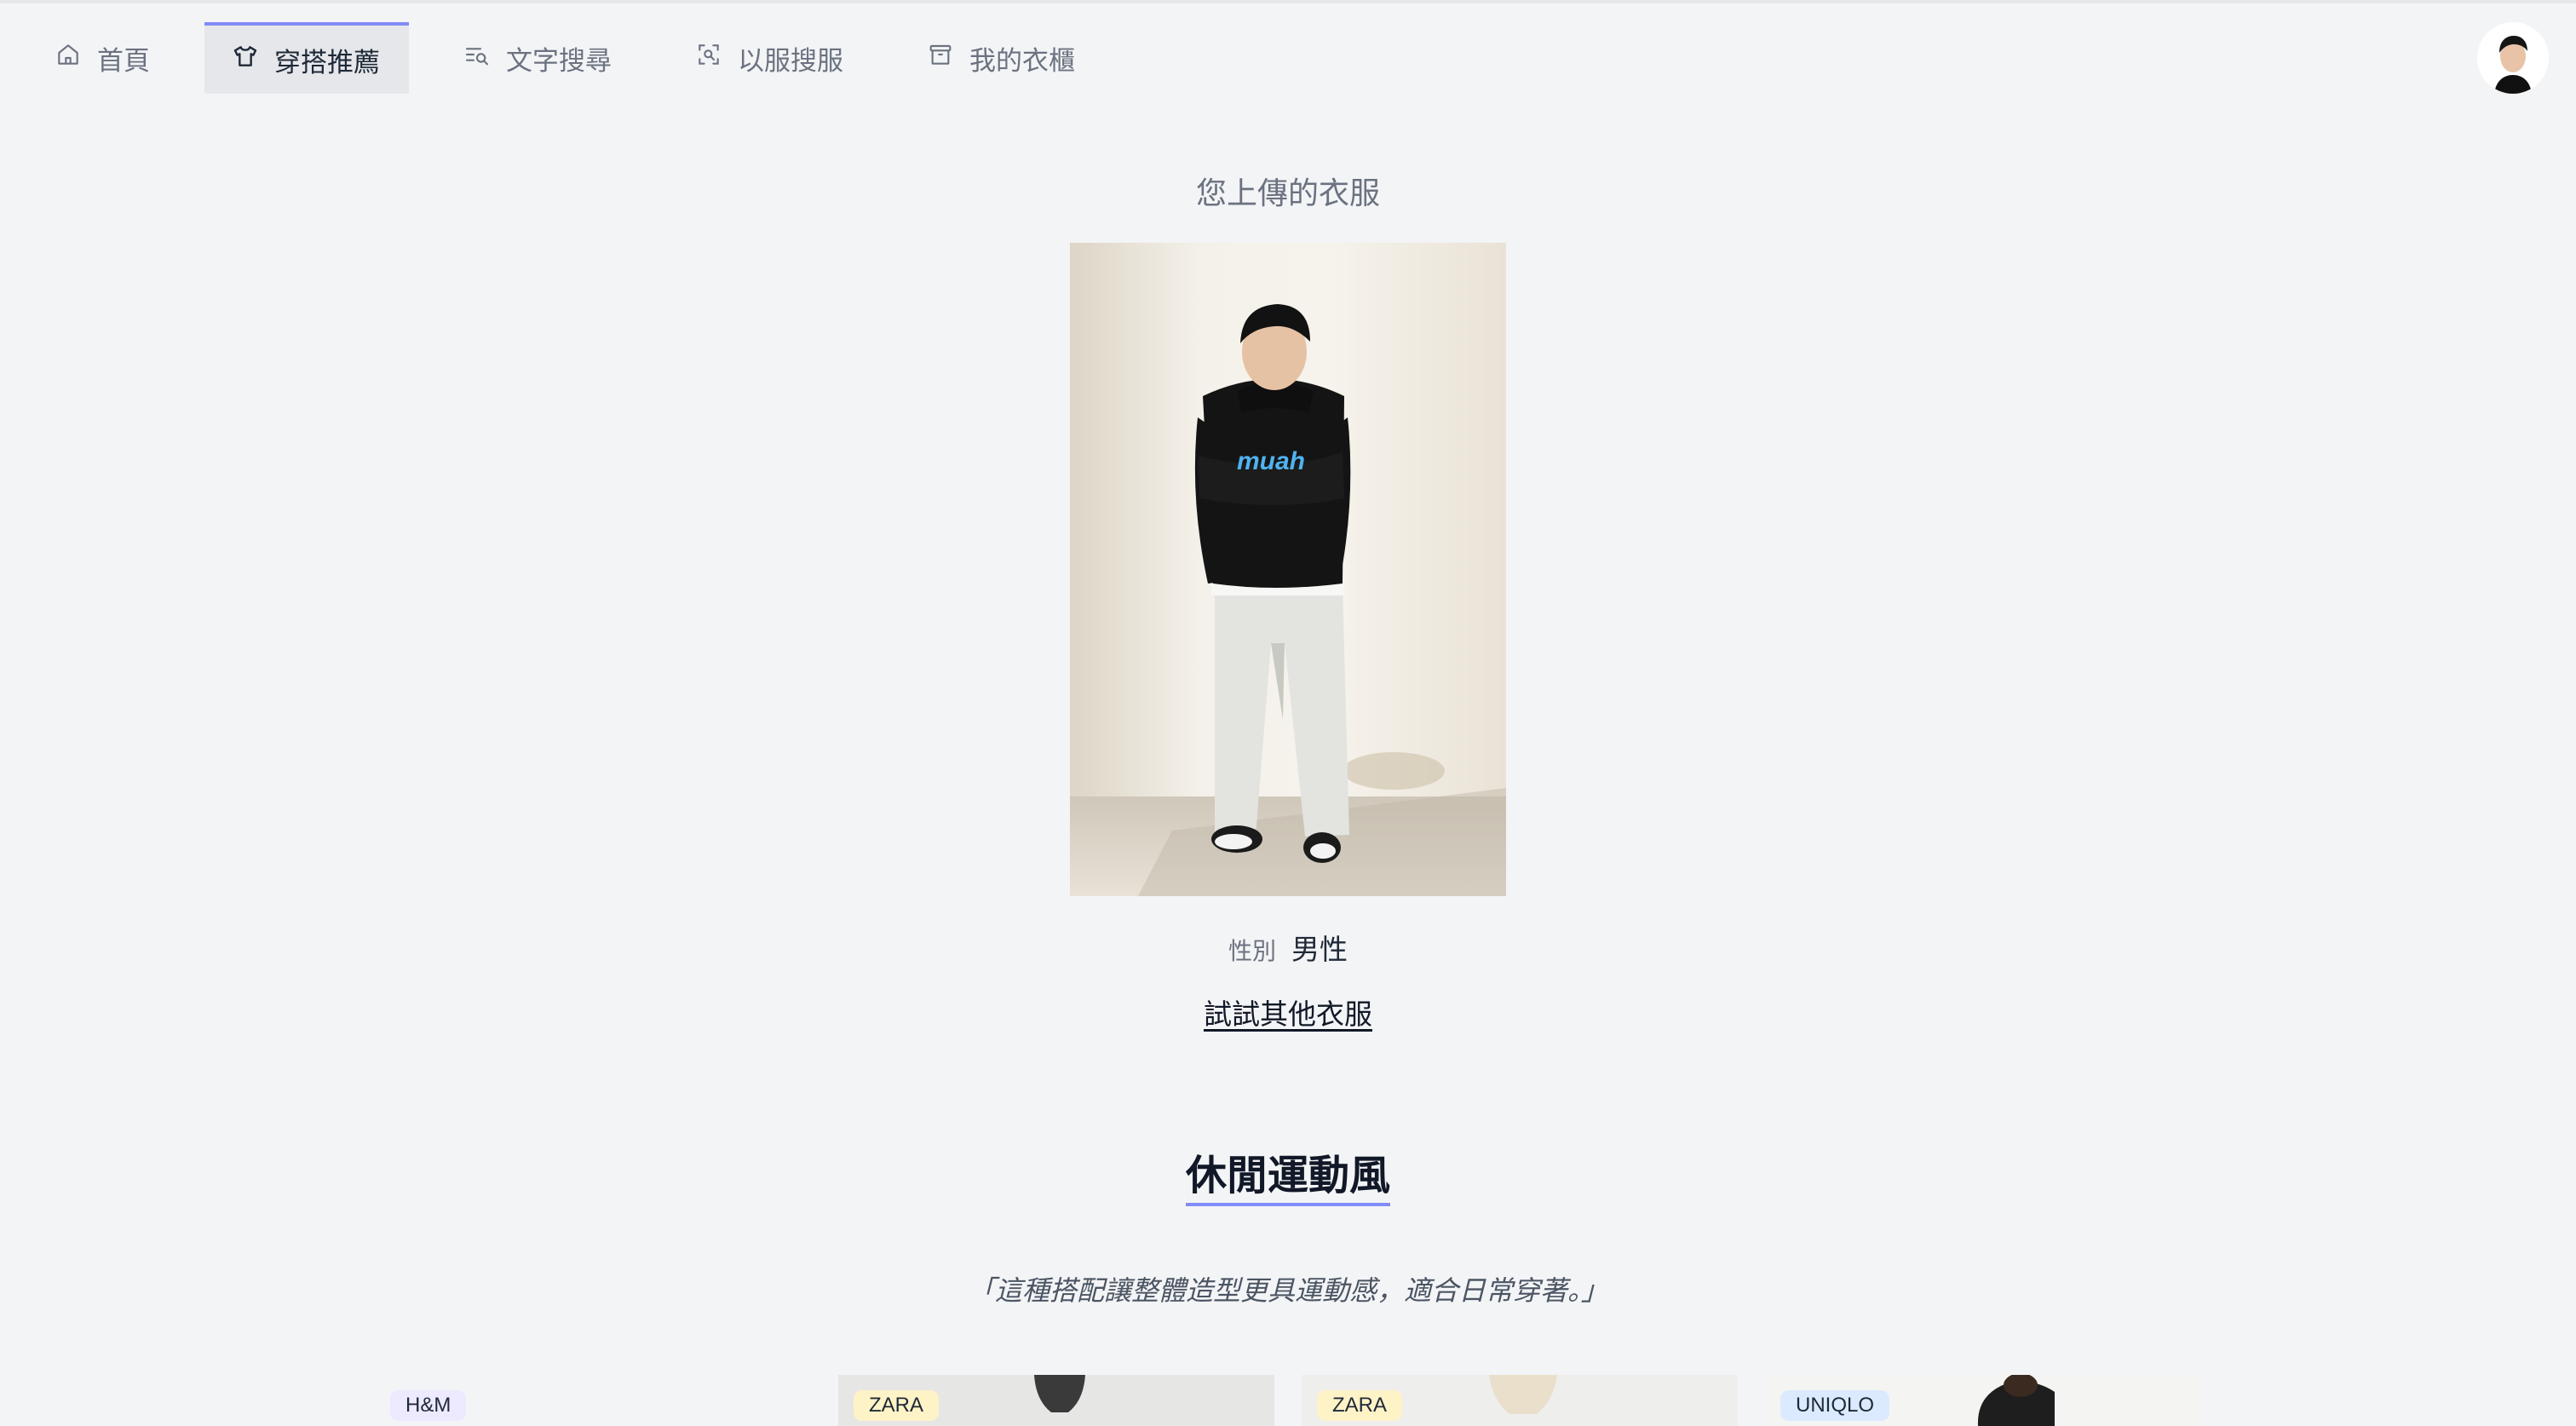  I want to click on try-other-clothes-link: 試試其他衣服, so click(1288, 1014).